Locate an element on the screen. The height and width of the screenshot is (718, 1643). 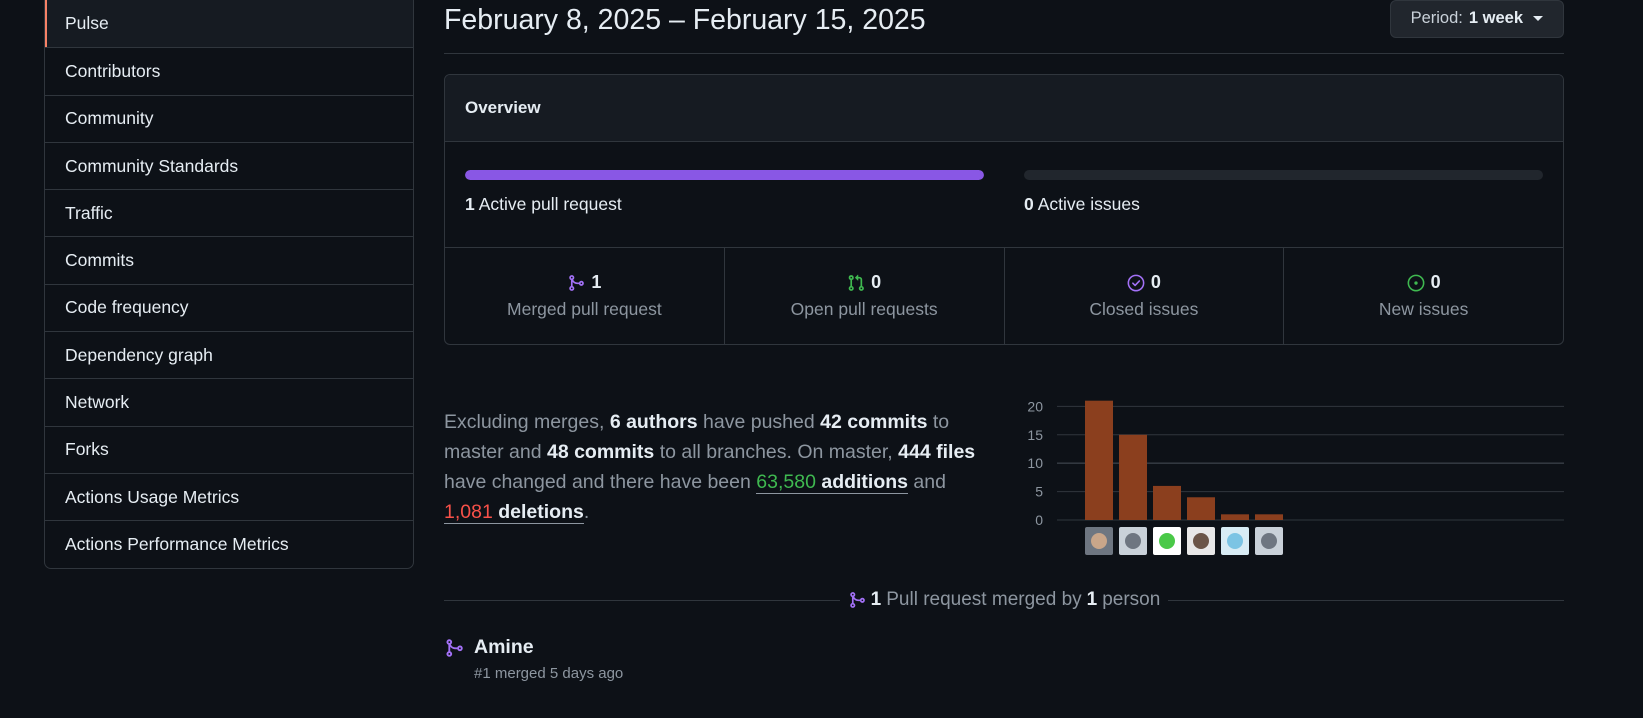
pr-meta: #1 merged 5 days ago is located at coordinates (549, 673).